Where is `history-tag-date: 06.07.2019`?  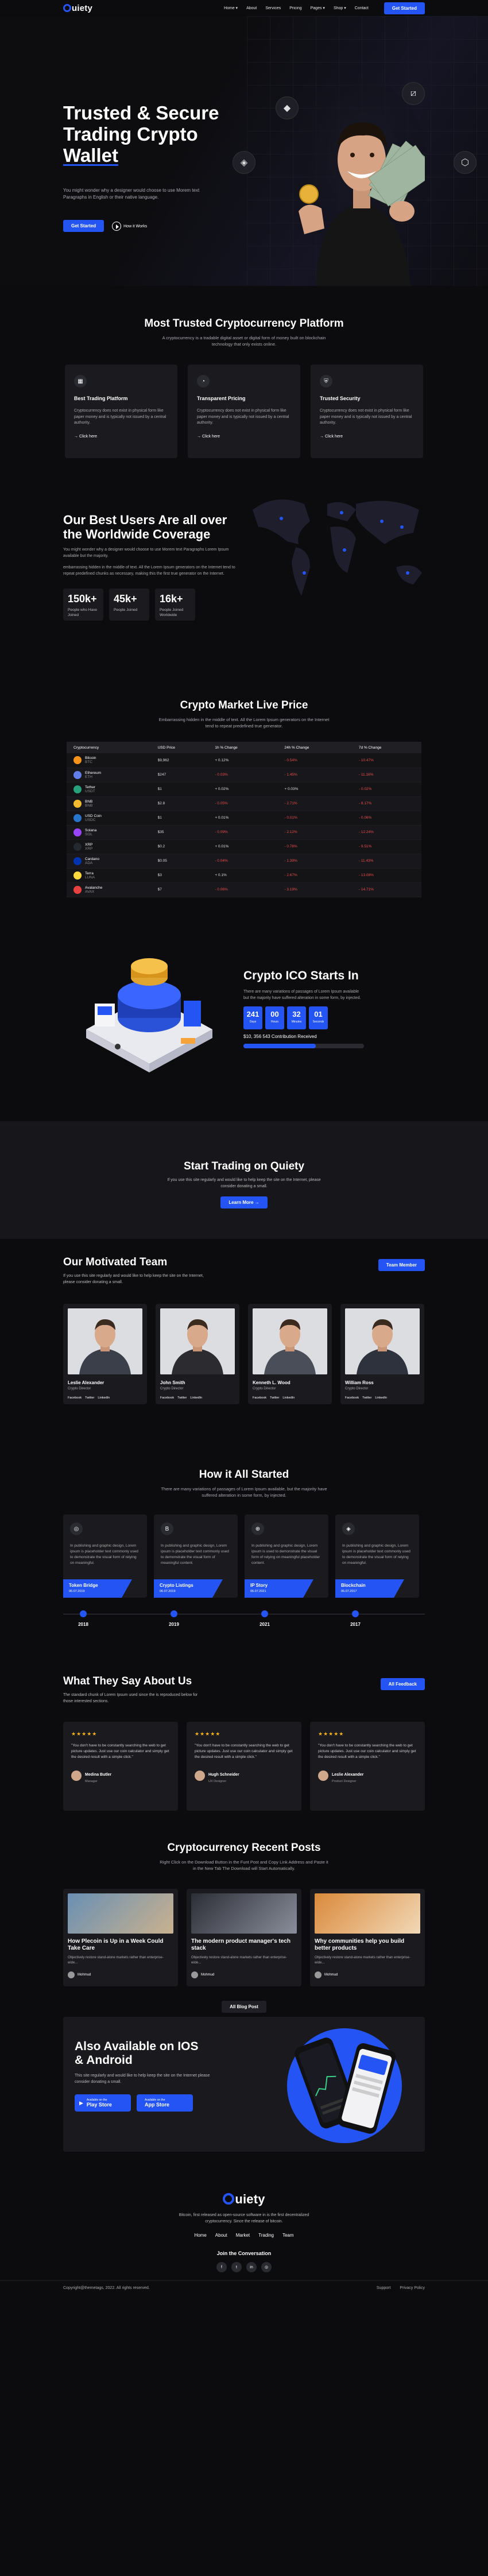
history-tag-date: 06.07.2019 is located at coordinates (168, 1592).